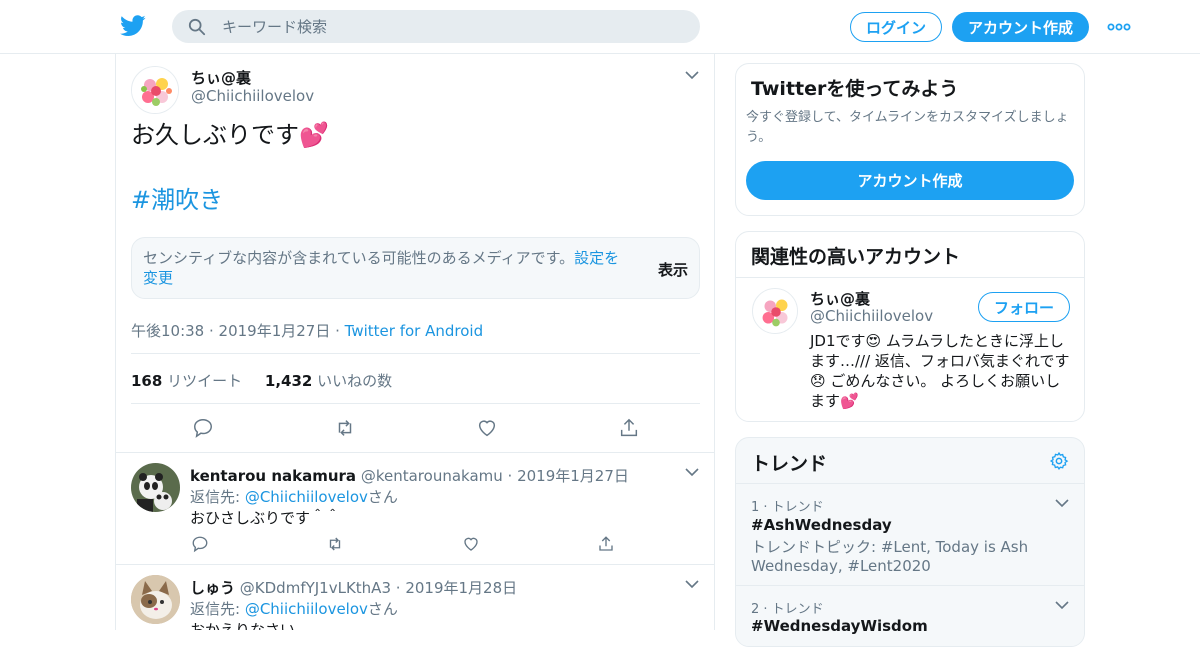 The width and height of the screenshot is (1200, 647). I want to click on reply-author-name: しゅう, so click(212, 588).